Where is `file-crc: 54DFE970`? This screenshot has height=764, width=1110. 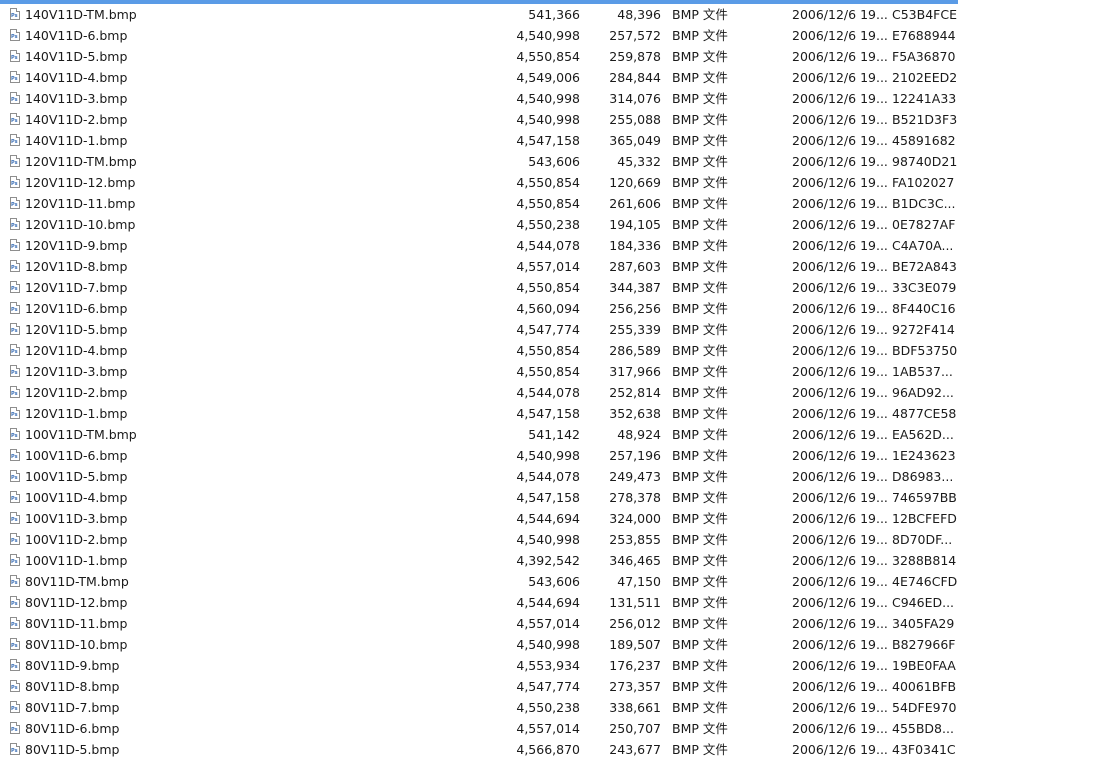
file-crc: 54DFE970 is located at coordinates (924, 707).